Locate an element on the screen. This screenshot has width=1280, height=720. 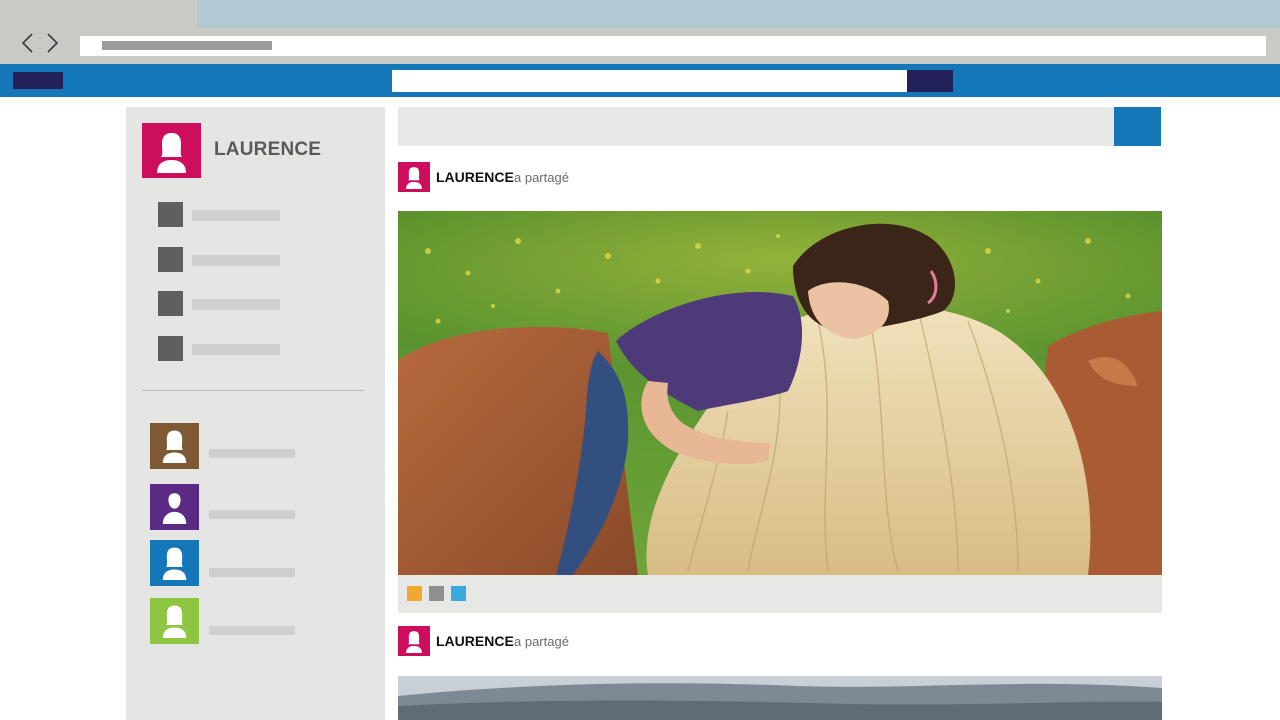
post-photo is located at coordinates (780, 698).